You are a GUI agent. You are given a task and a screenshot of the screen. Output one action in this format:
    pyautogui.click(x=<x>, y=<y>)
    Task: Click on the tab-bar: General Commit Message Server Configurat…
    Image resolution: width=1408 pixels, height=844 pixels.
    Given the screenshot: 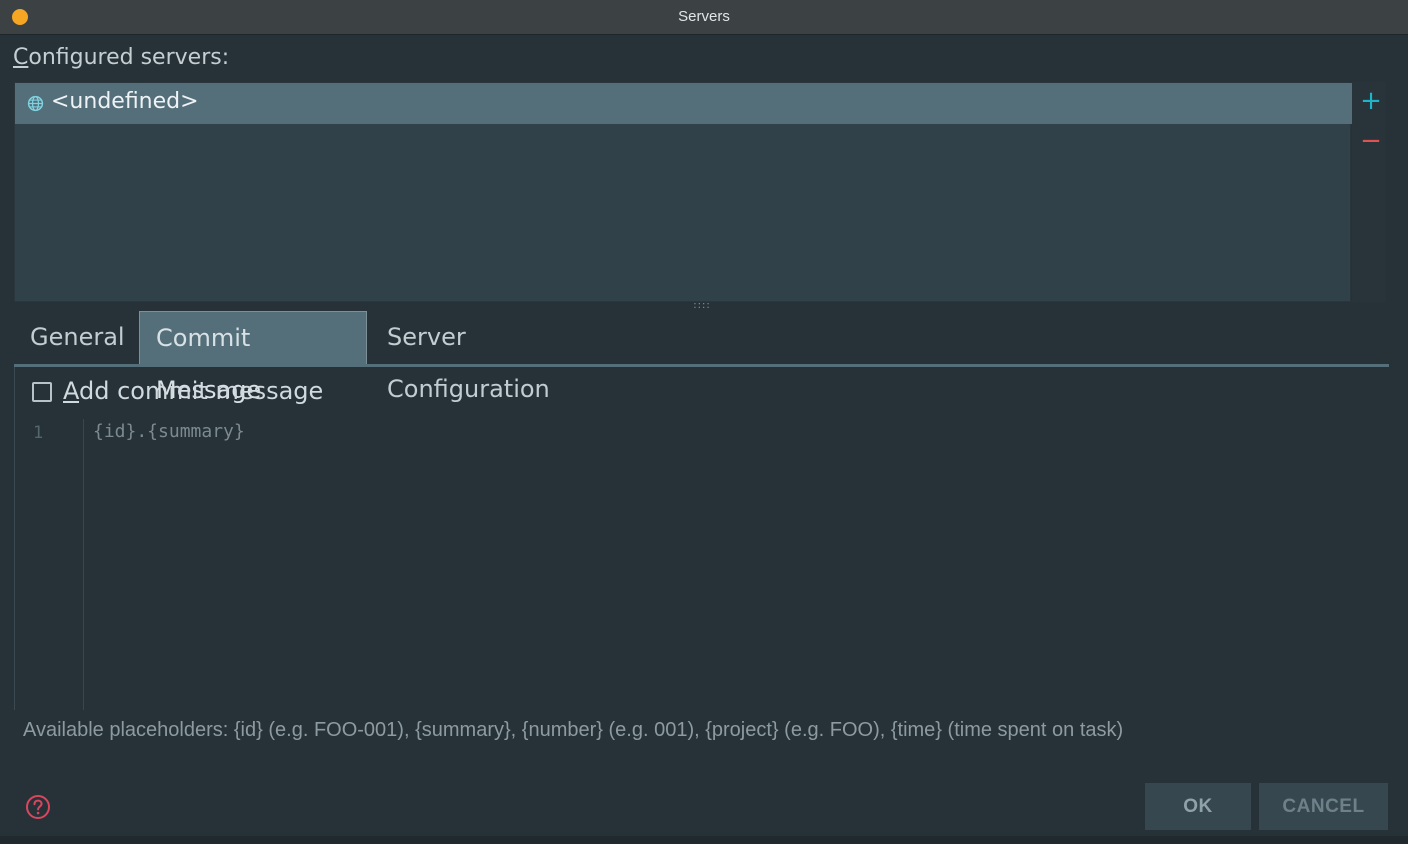 What is the action you would take?
    pyautogui.click(x=701, y=357)
    